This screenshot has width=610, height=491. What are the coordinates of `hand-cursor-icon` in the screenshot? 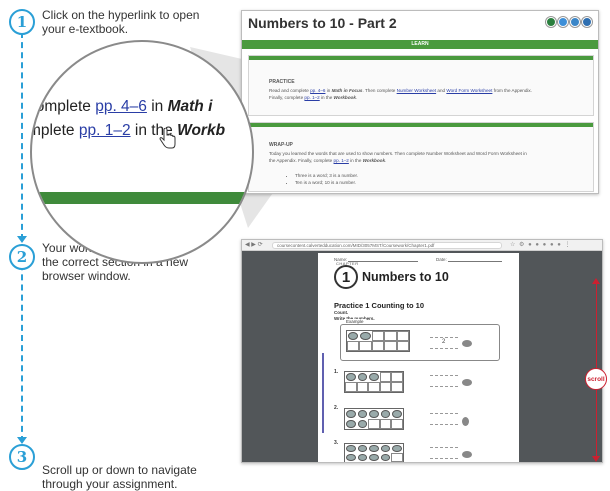 It's located at (167, 138).